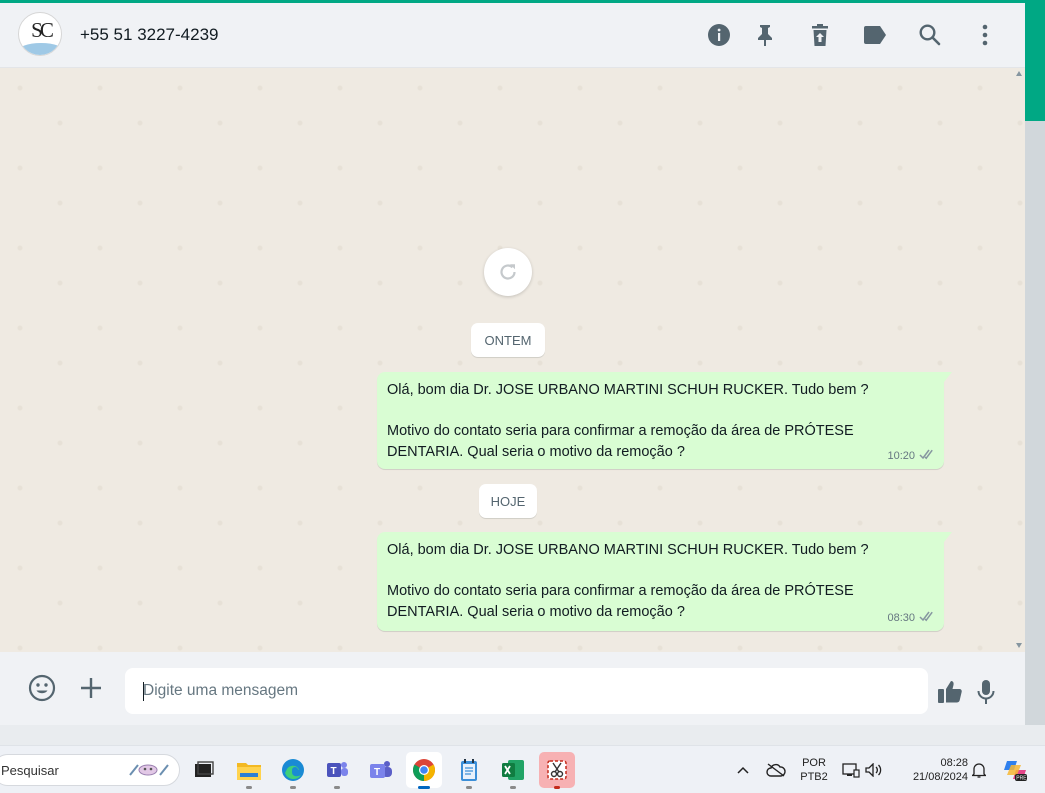 The image size is (1045, 793). I want to click on window-bottom-gap, so click(522, 735).